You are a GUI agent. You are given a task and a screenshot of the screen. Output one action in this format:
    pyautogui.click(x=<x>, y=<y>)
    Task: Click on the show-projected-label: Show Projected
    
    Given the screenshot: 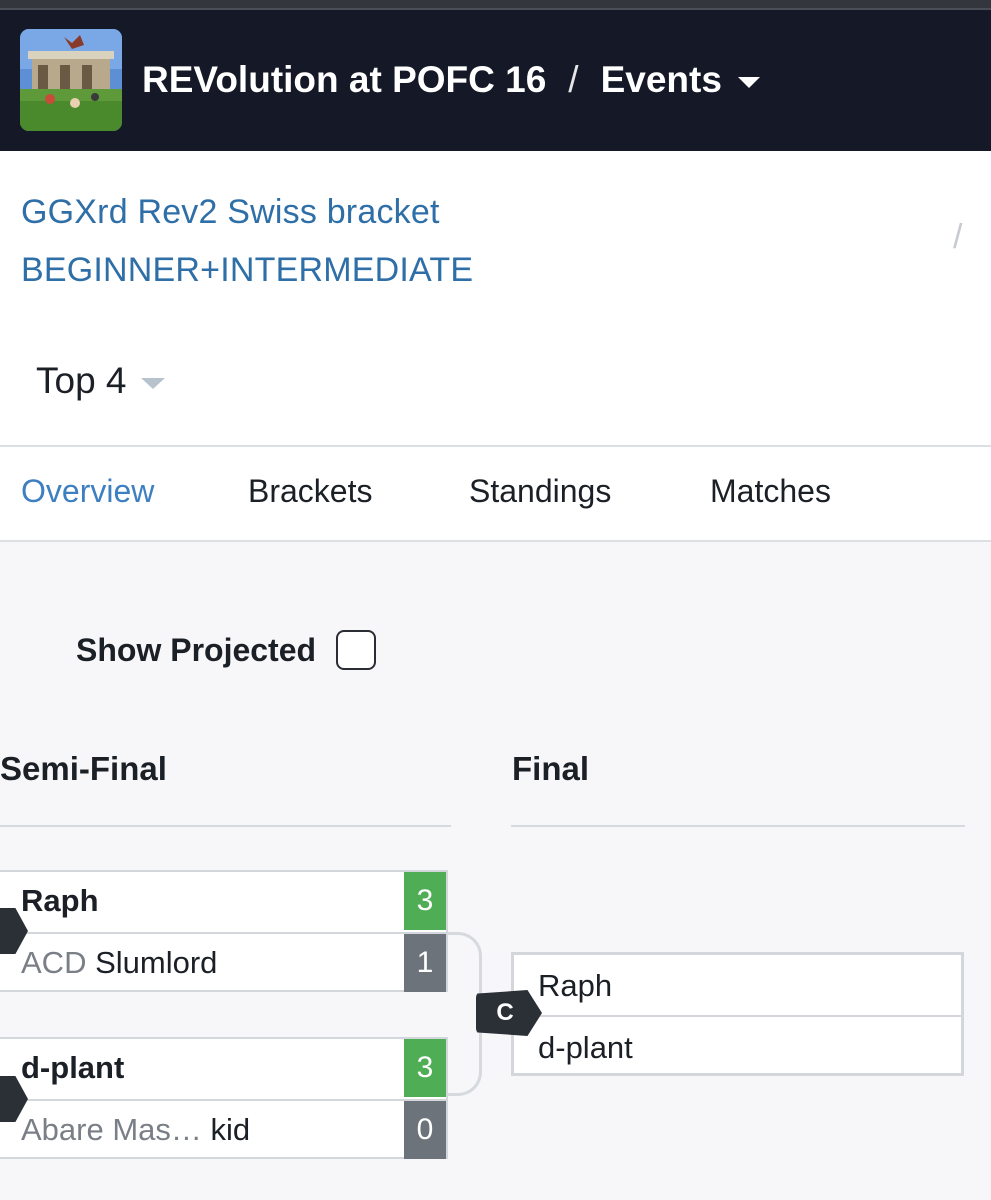 What is the action you would take?
    pyautogui.click(x=196, y=649)
    